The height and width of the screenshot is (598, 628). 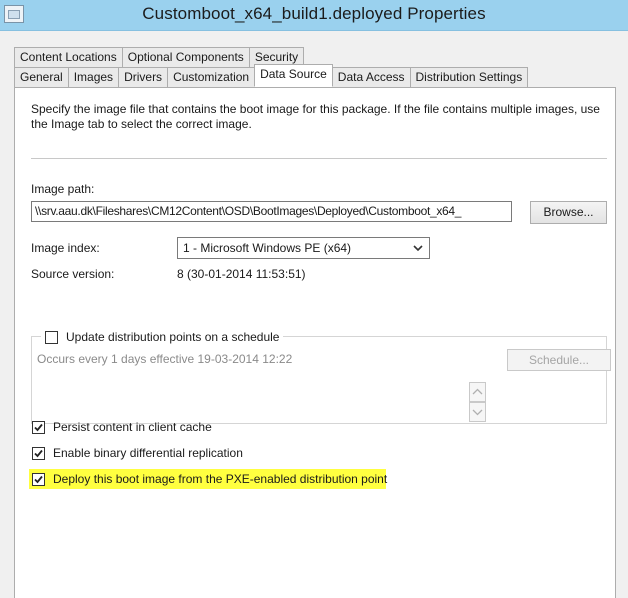 I want to click on spinner-up-button, so click(x=477, y=392).